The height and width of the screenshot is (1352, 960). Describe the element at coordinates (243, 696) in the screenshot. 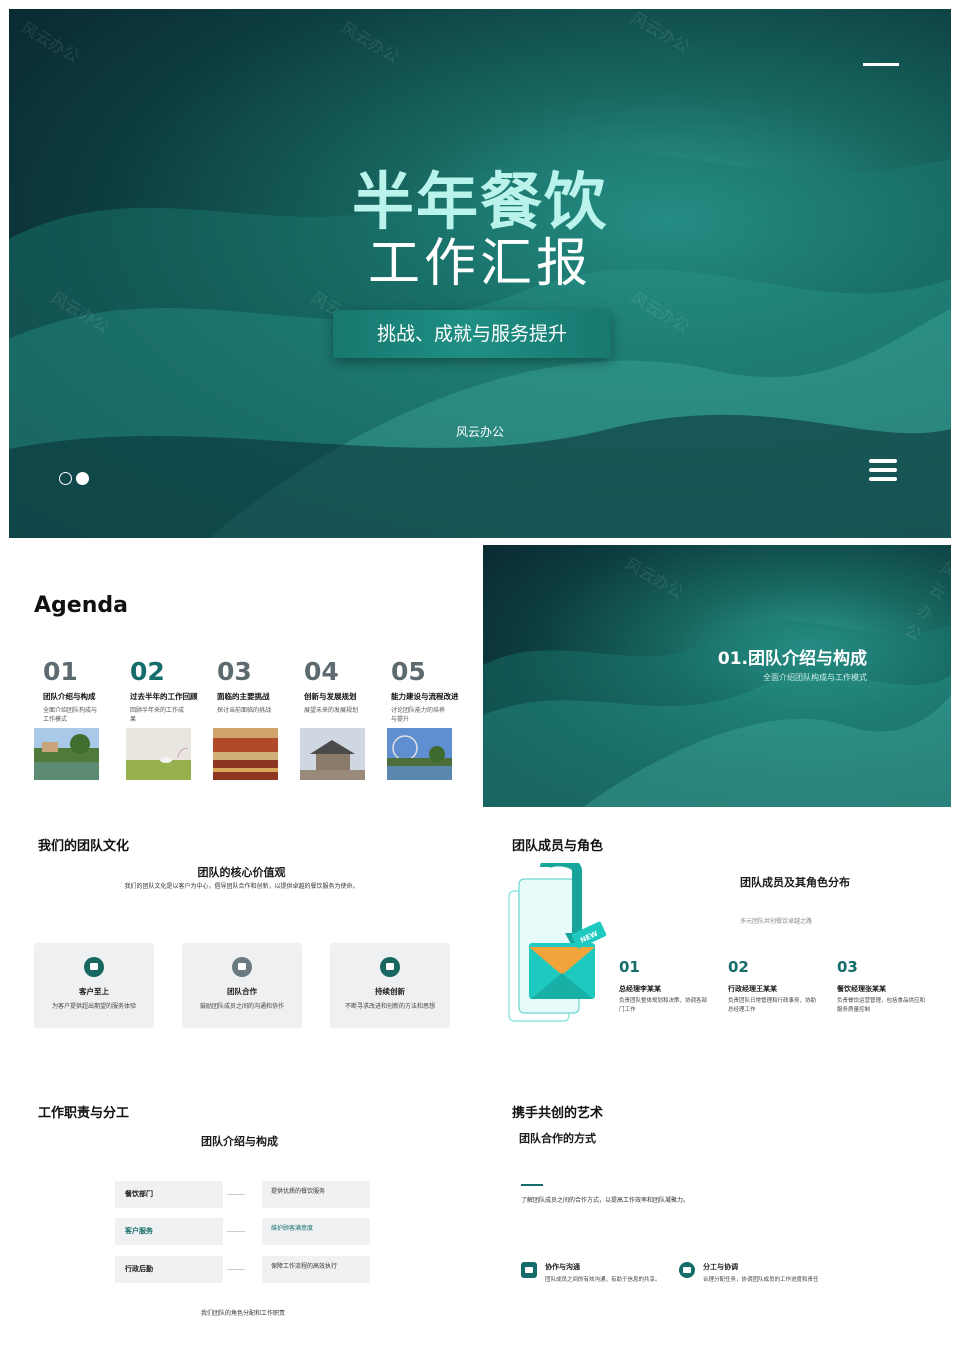

I see `agenda-head: 面临的主要挑战` at that location.